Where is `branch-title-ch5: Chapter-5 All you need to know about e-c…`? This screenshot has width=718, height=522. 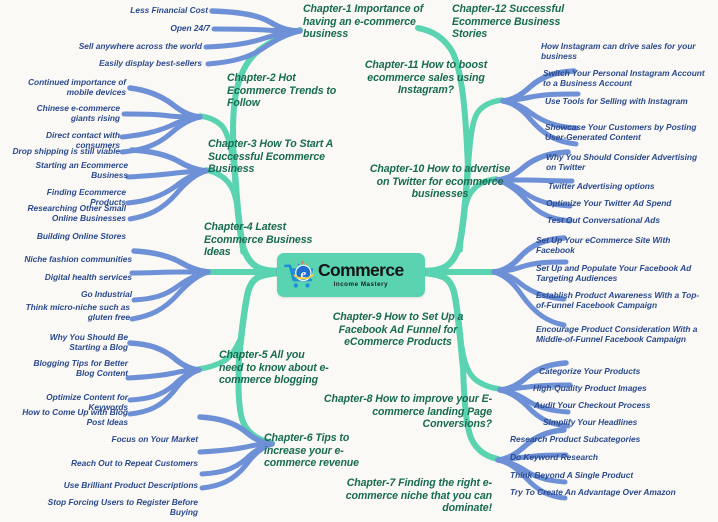
branch-title-ch5: Chapter-5 All you need to know about e-c… is located at coordinates (274, 368).